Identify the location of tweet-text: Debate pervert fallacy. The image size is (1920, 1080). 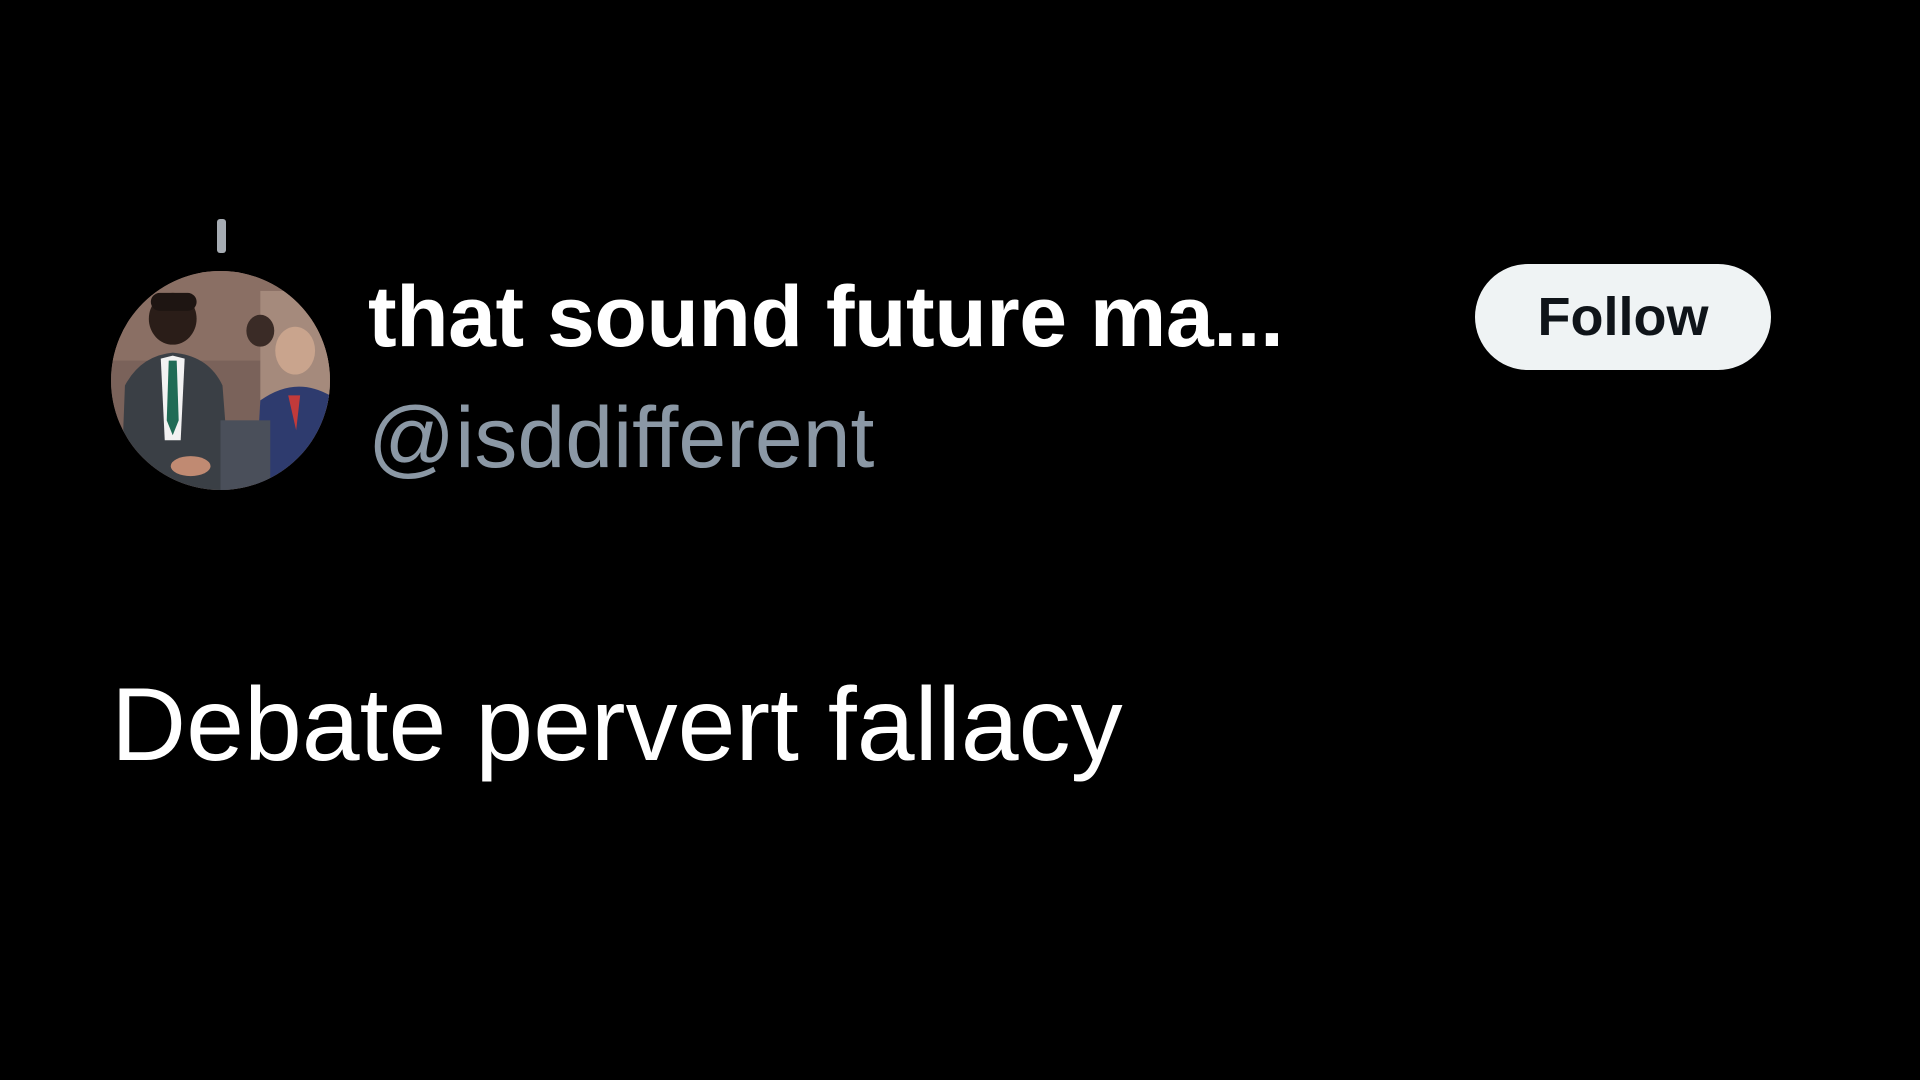
(617, 725).